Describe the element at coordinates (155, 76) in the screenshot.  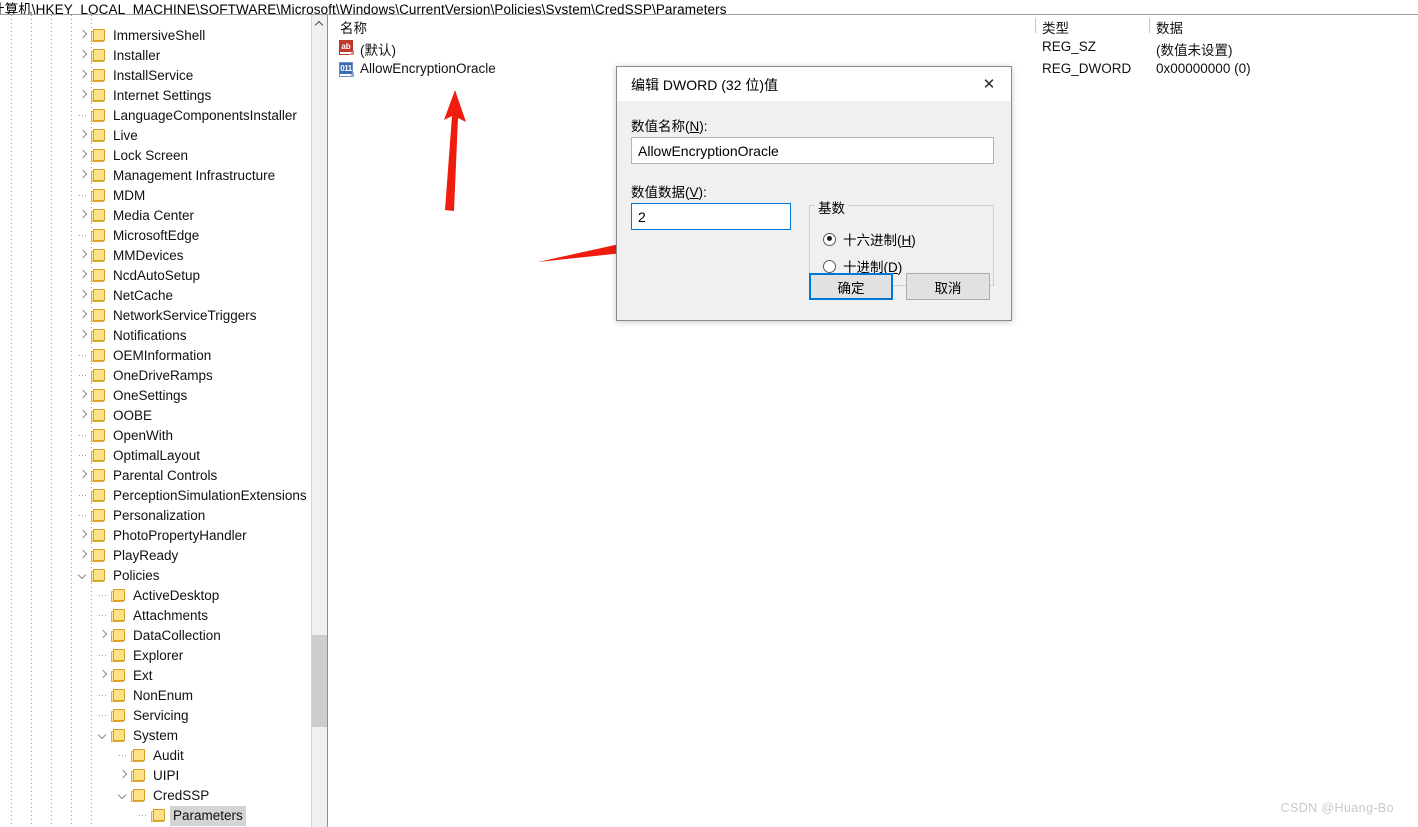
I see `tree-item-installservice: InstallService` at that location.